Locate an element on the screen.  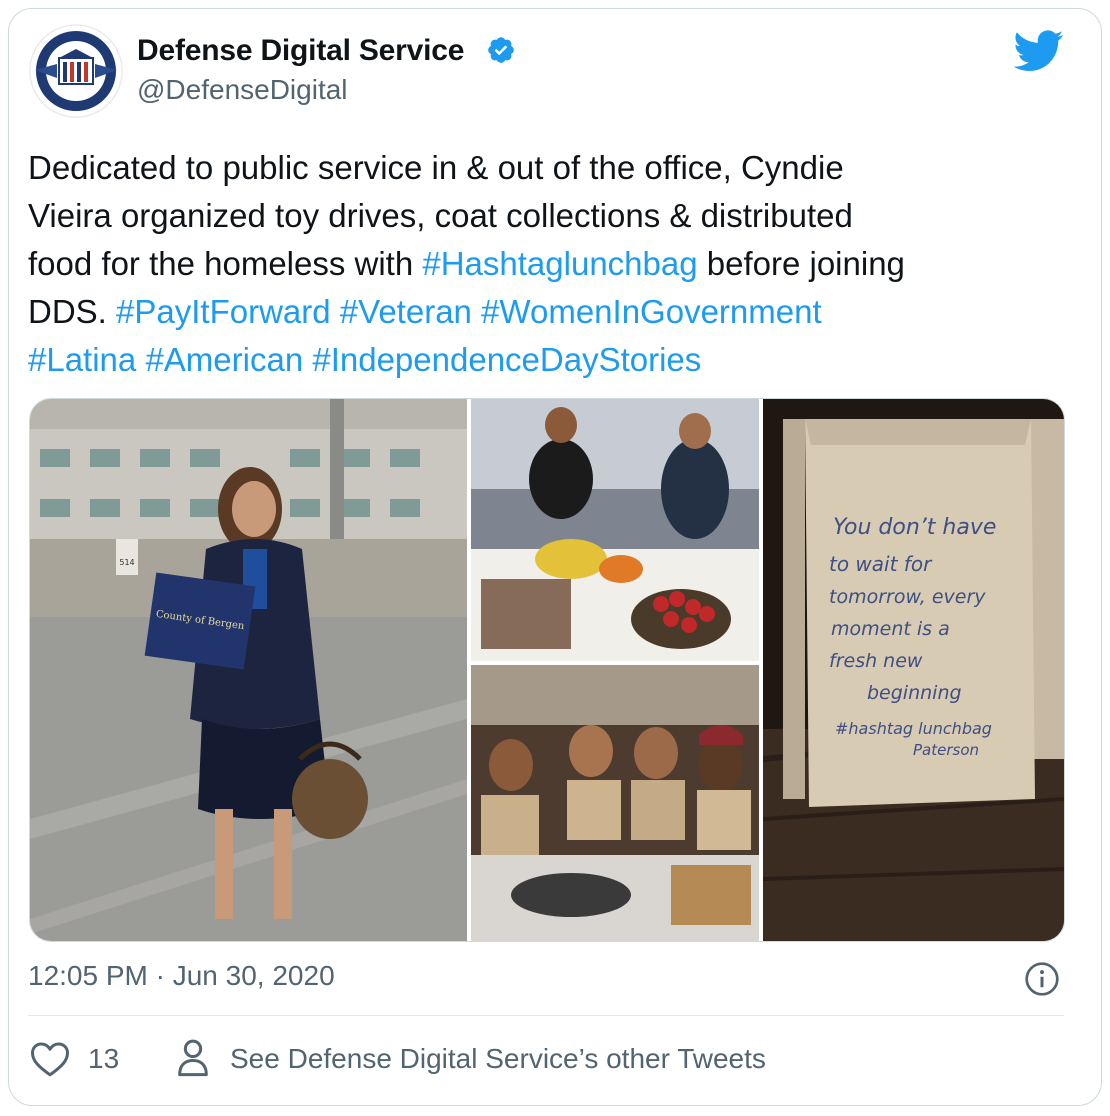
avatar is located at coordinates (76, 71).